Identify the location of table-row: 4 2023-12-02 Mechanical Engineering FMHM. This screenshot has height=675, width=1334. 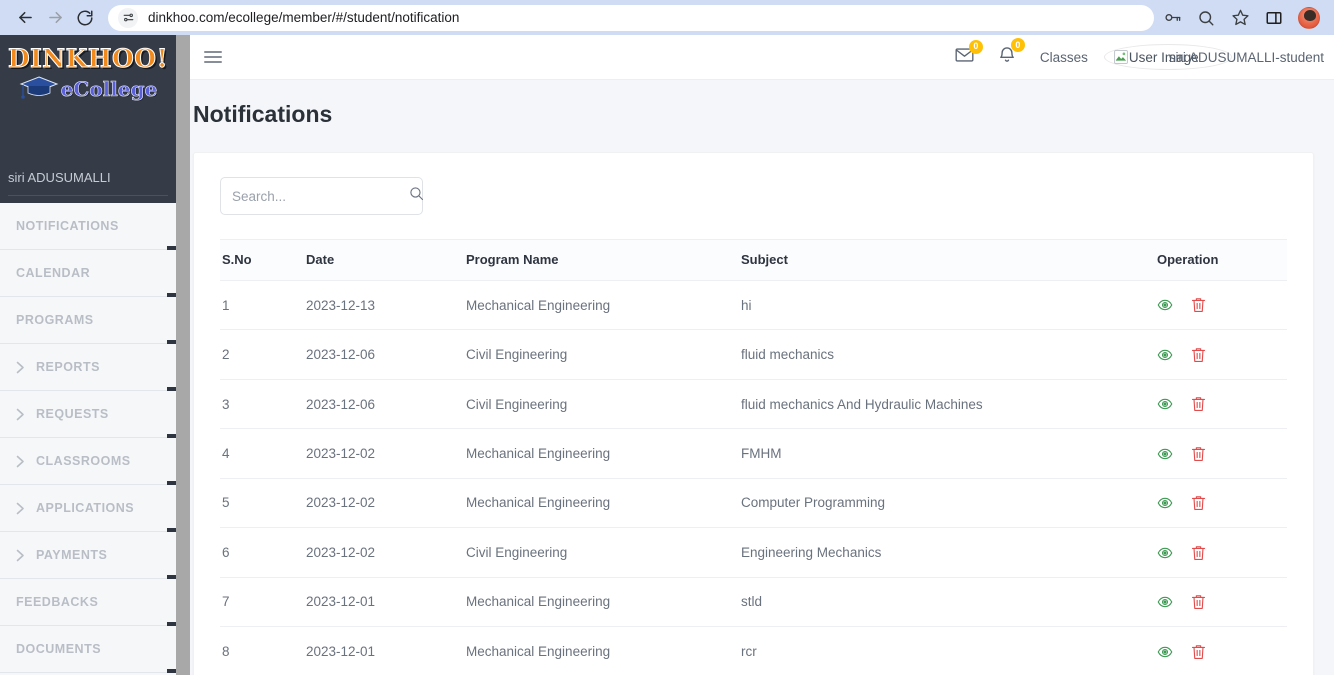
(753, 453).